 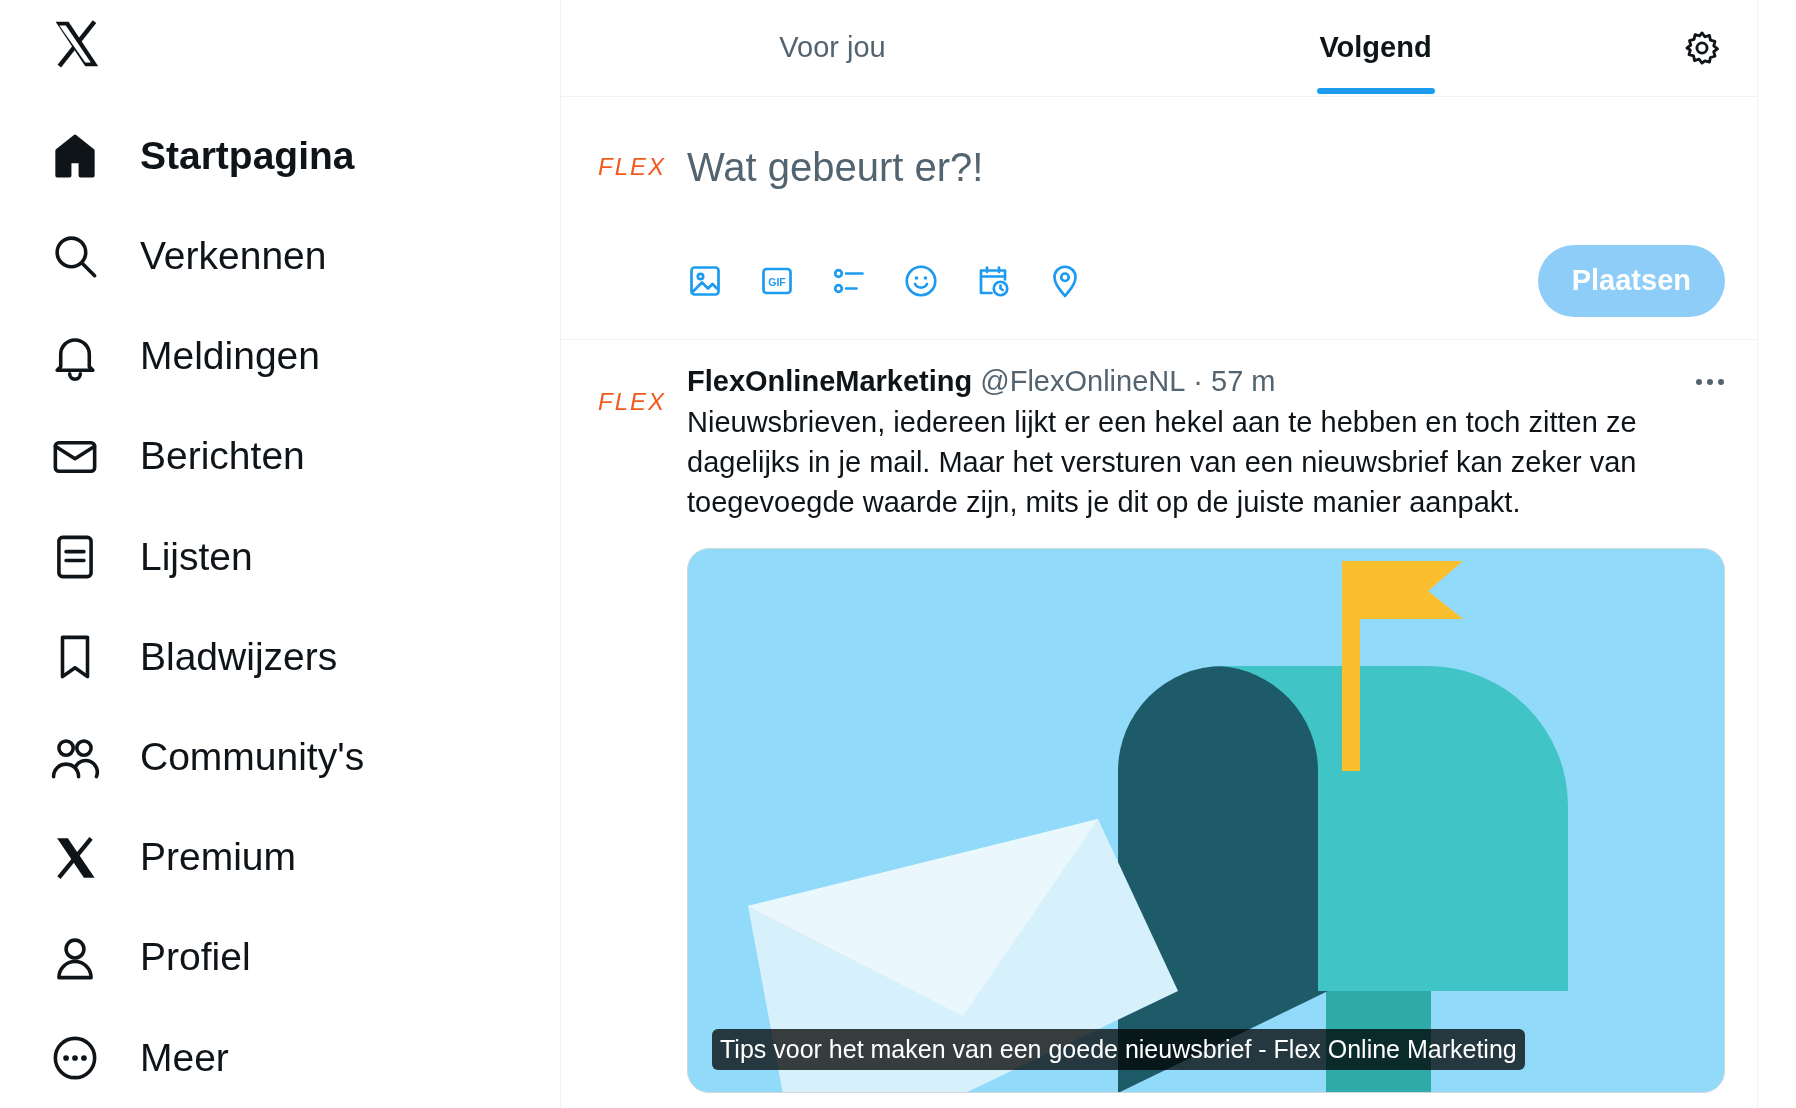 I want to click on nav-link: Bladwijzers, so click(x=305, y=657).